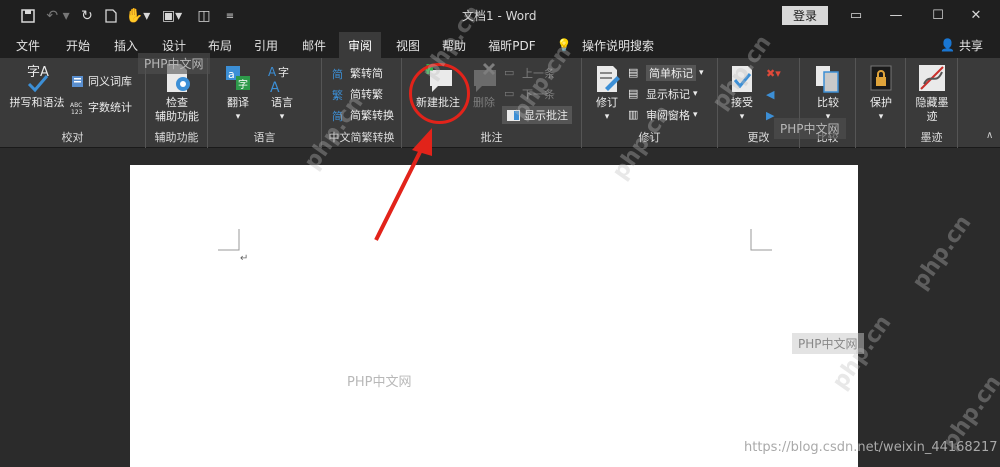 The height and width of the screenshot is (467, 1000). I want to click on save-icon, so click(28, 16).